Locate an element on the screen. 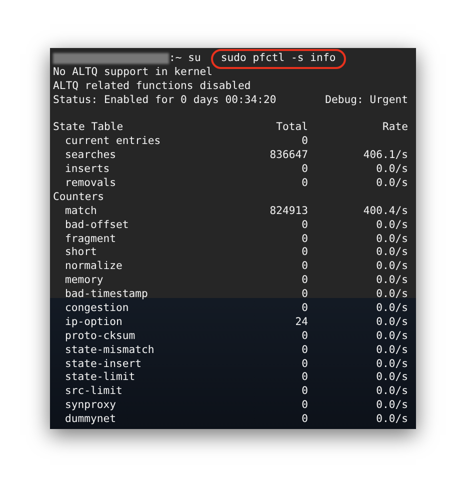  counter-name: memory is located at coordinates (84, 280).